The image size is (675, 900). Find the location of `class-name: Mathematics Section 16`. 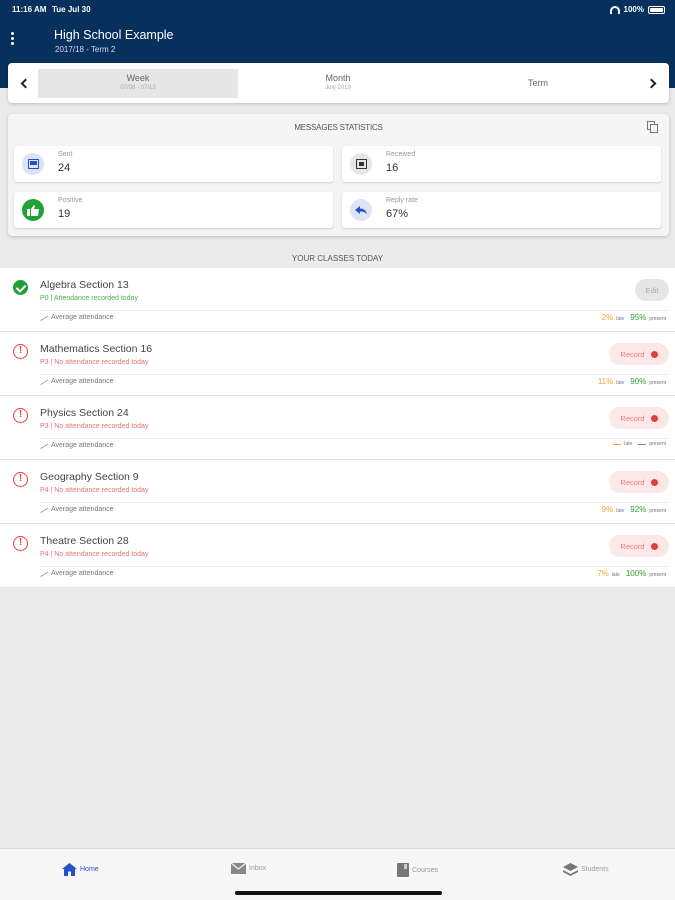

class-name: Mathematics Section 16 is located at coordinates (96, 349).